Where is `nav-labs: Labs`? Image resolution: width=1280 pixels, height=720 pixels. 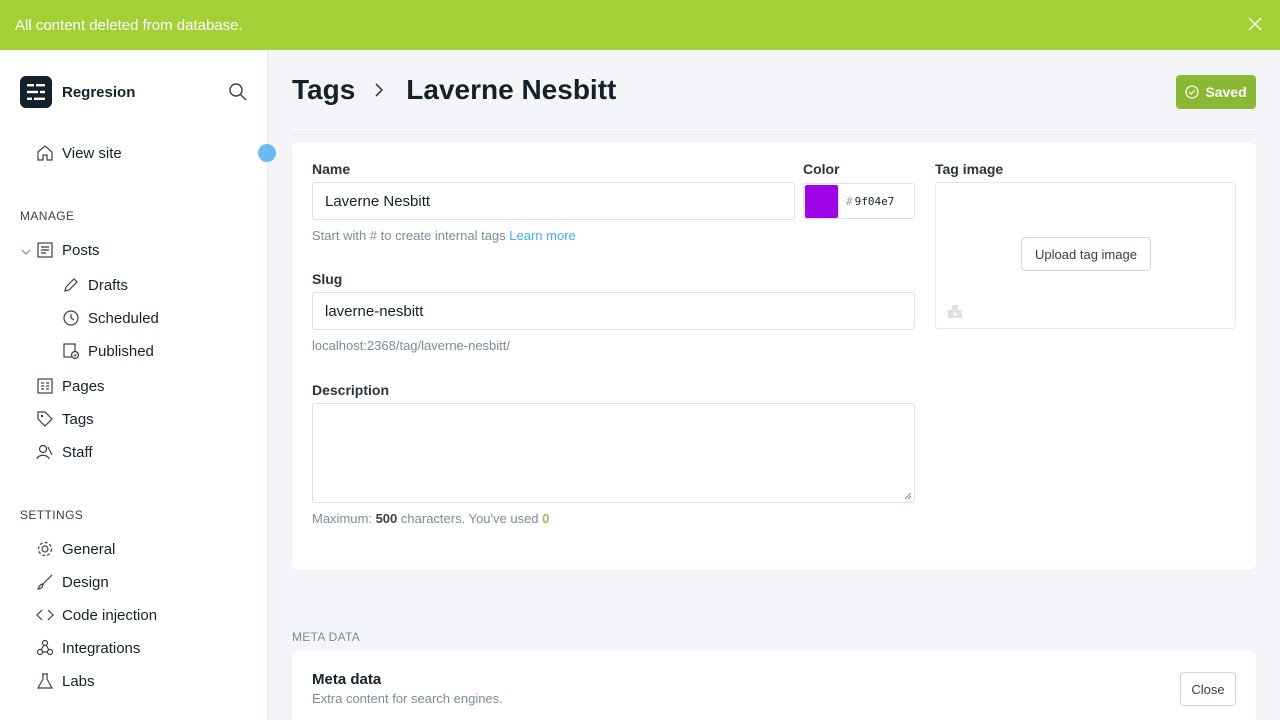
nav-labs: Labs is located at coordinates (65, 681).